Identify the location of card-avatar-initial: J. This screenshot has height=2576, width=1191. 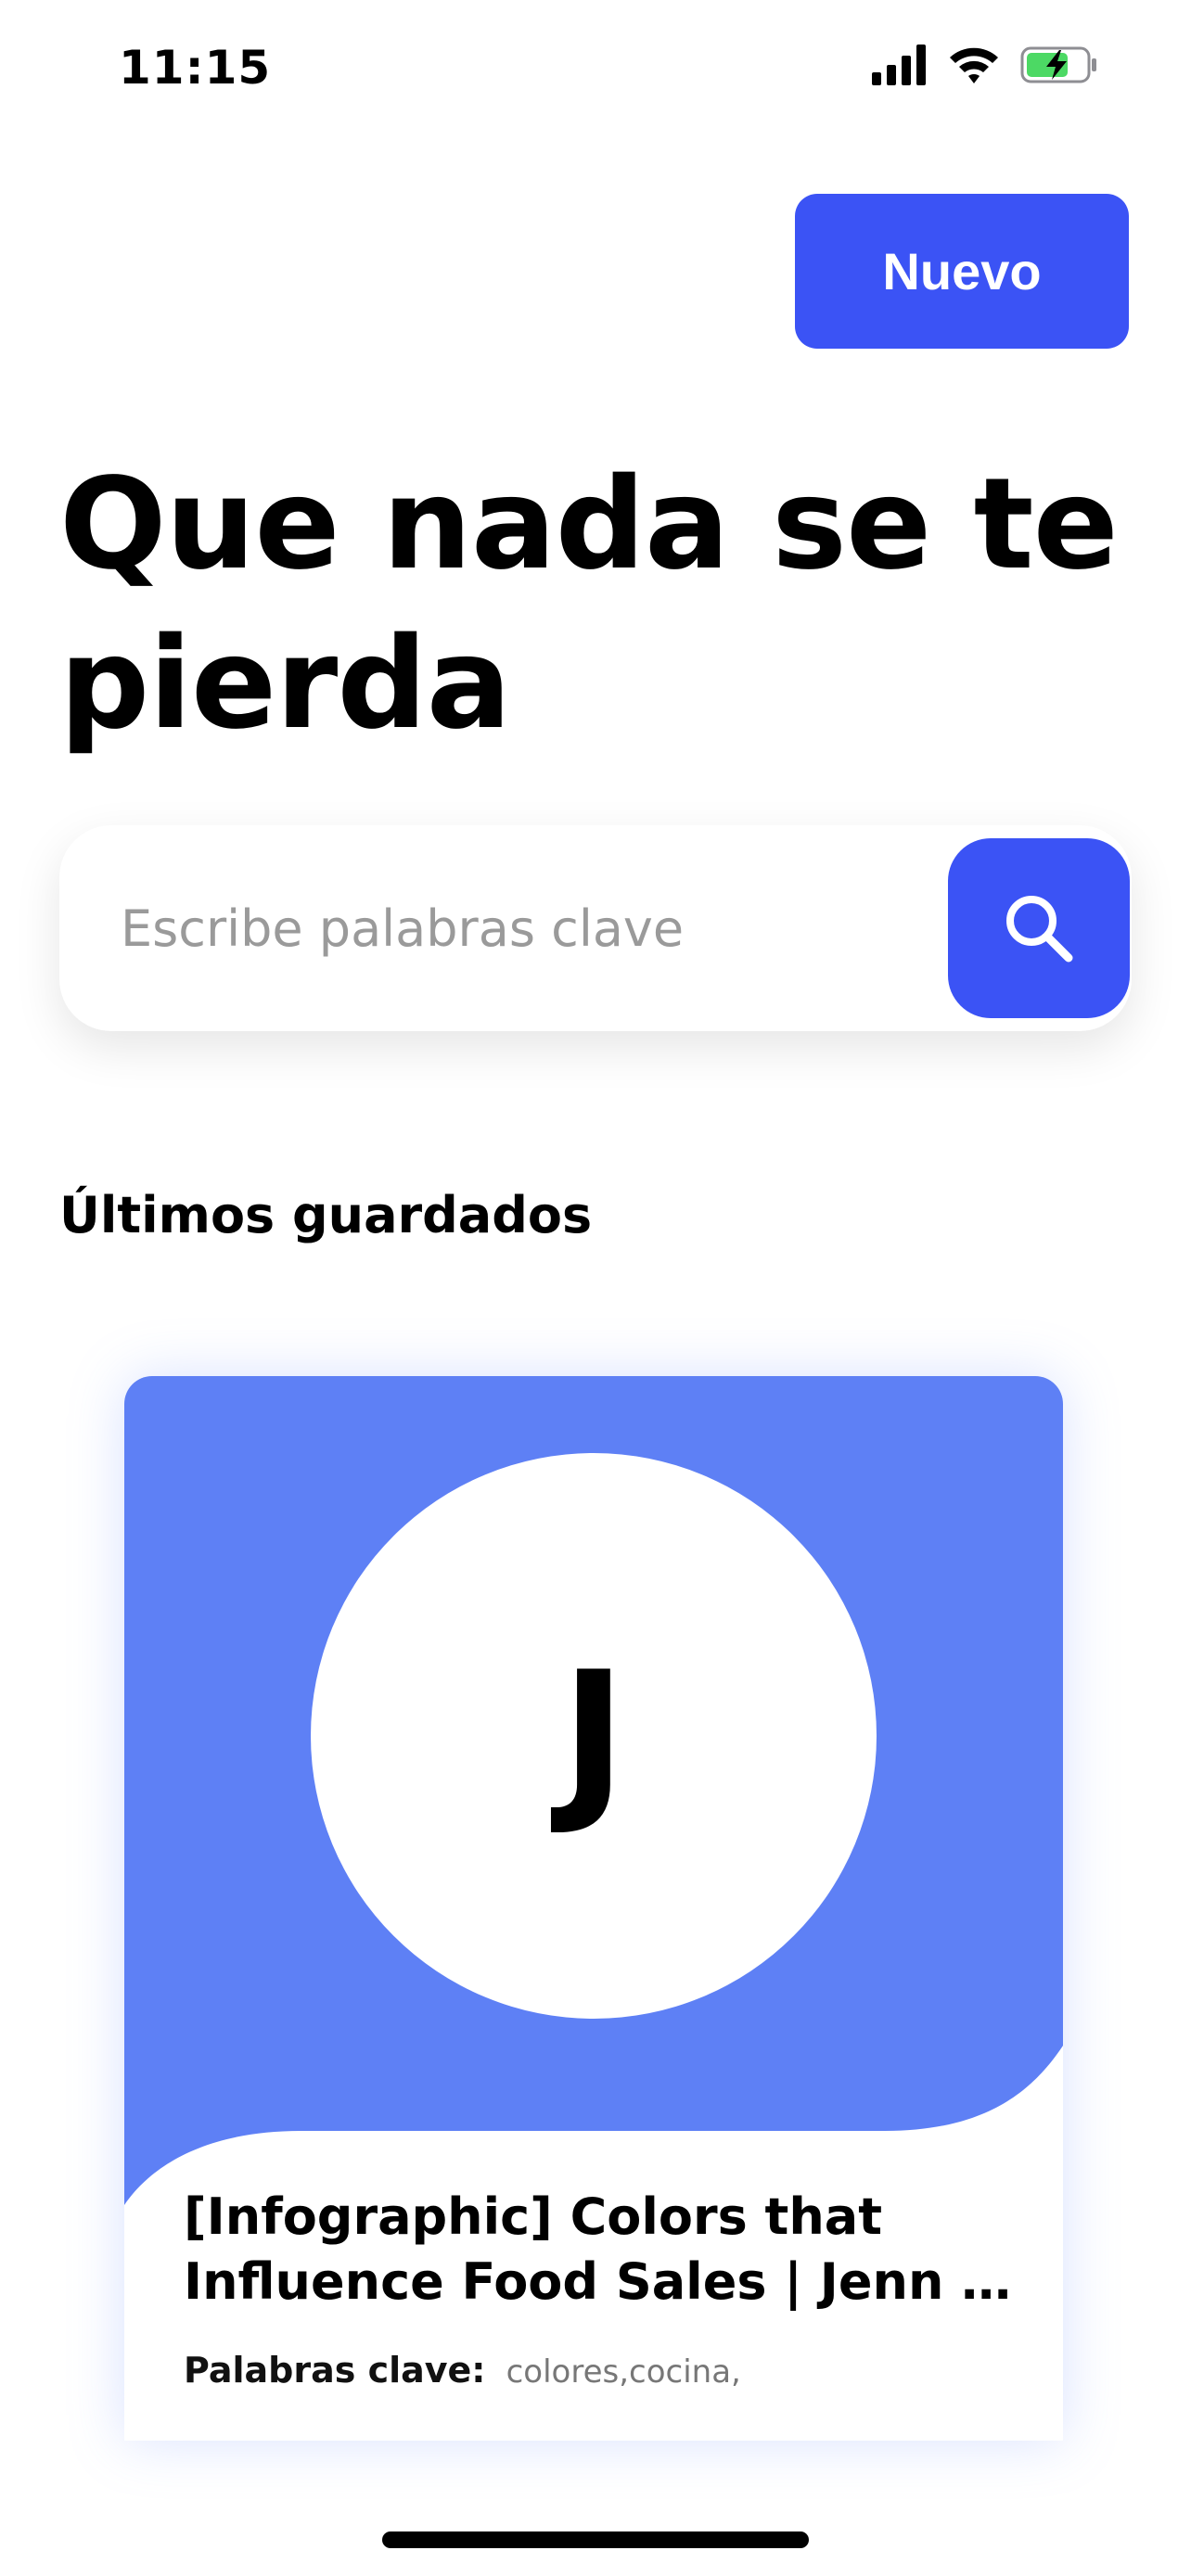
(593, 1736).